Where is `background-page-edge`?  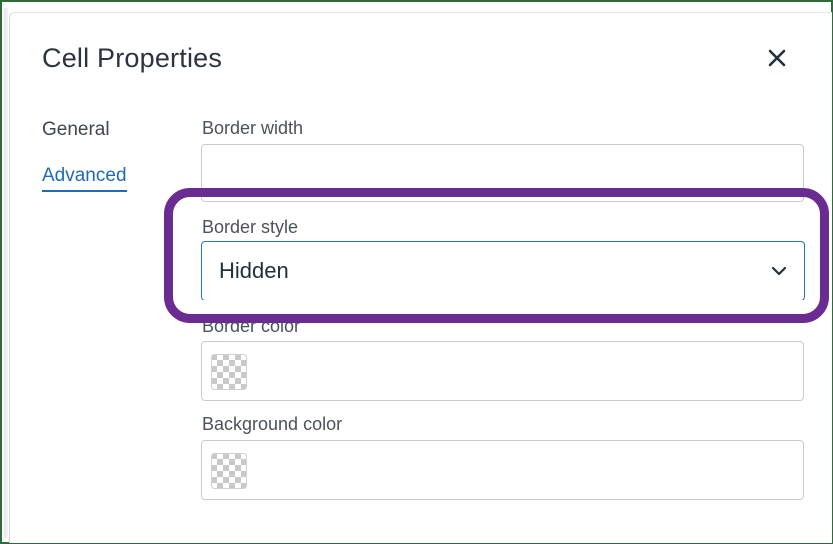
background-page-edge is located at coordinates (6, 273).